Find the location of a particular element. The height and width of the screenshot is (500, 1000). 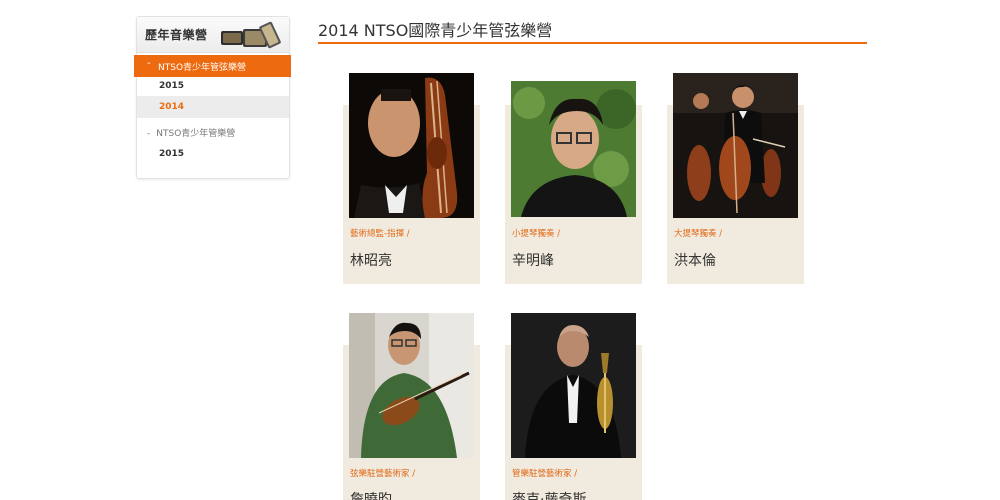

sidebar-item-wind-camp: - NTSO青少年管樂營 is located at coordinates (191, 132).